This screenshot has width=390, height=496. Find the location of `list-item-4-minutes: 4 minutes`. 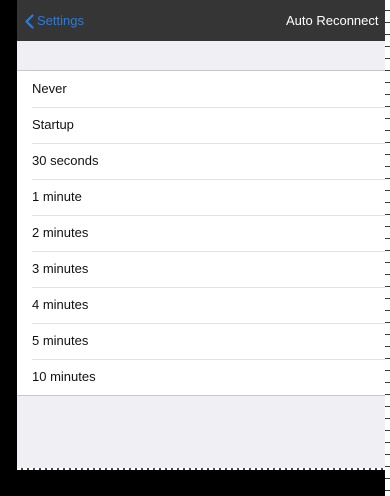

list-item-4-minutes: 4 minutes is located at coordinates (201, 305).